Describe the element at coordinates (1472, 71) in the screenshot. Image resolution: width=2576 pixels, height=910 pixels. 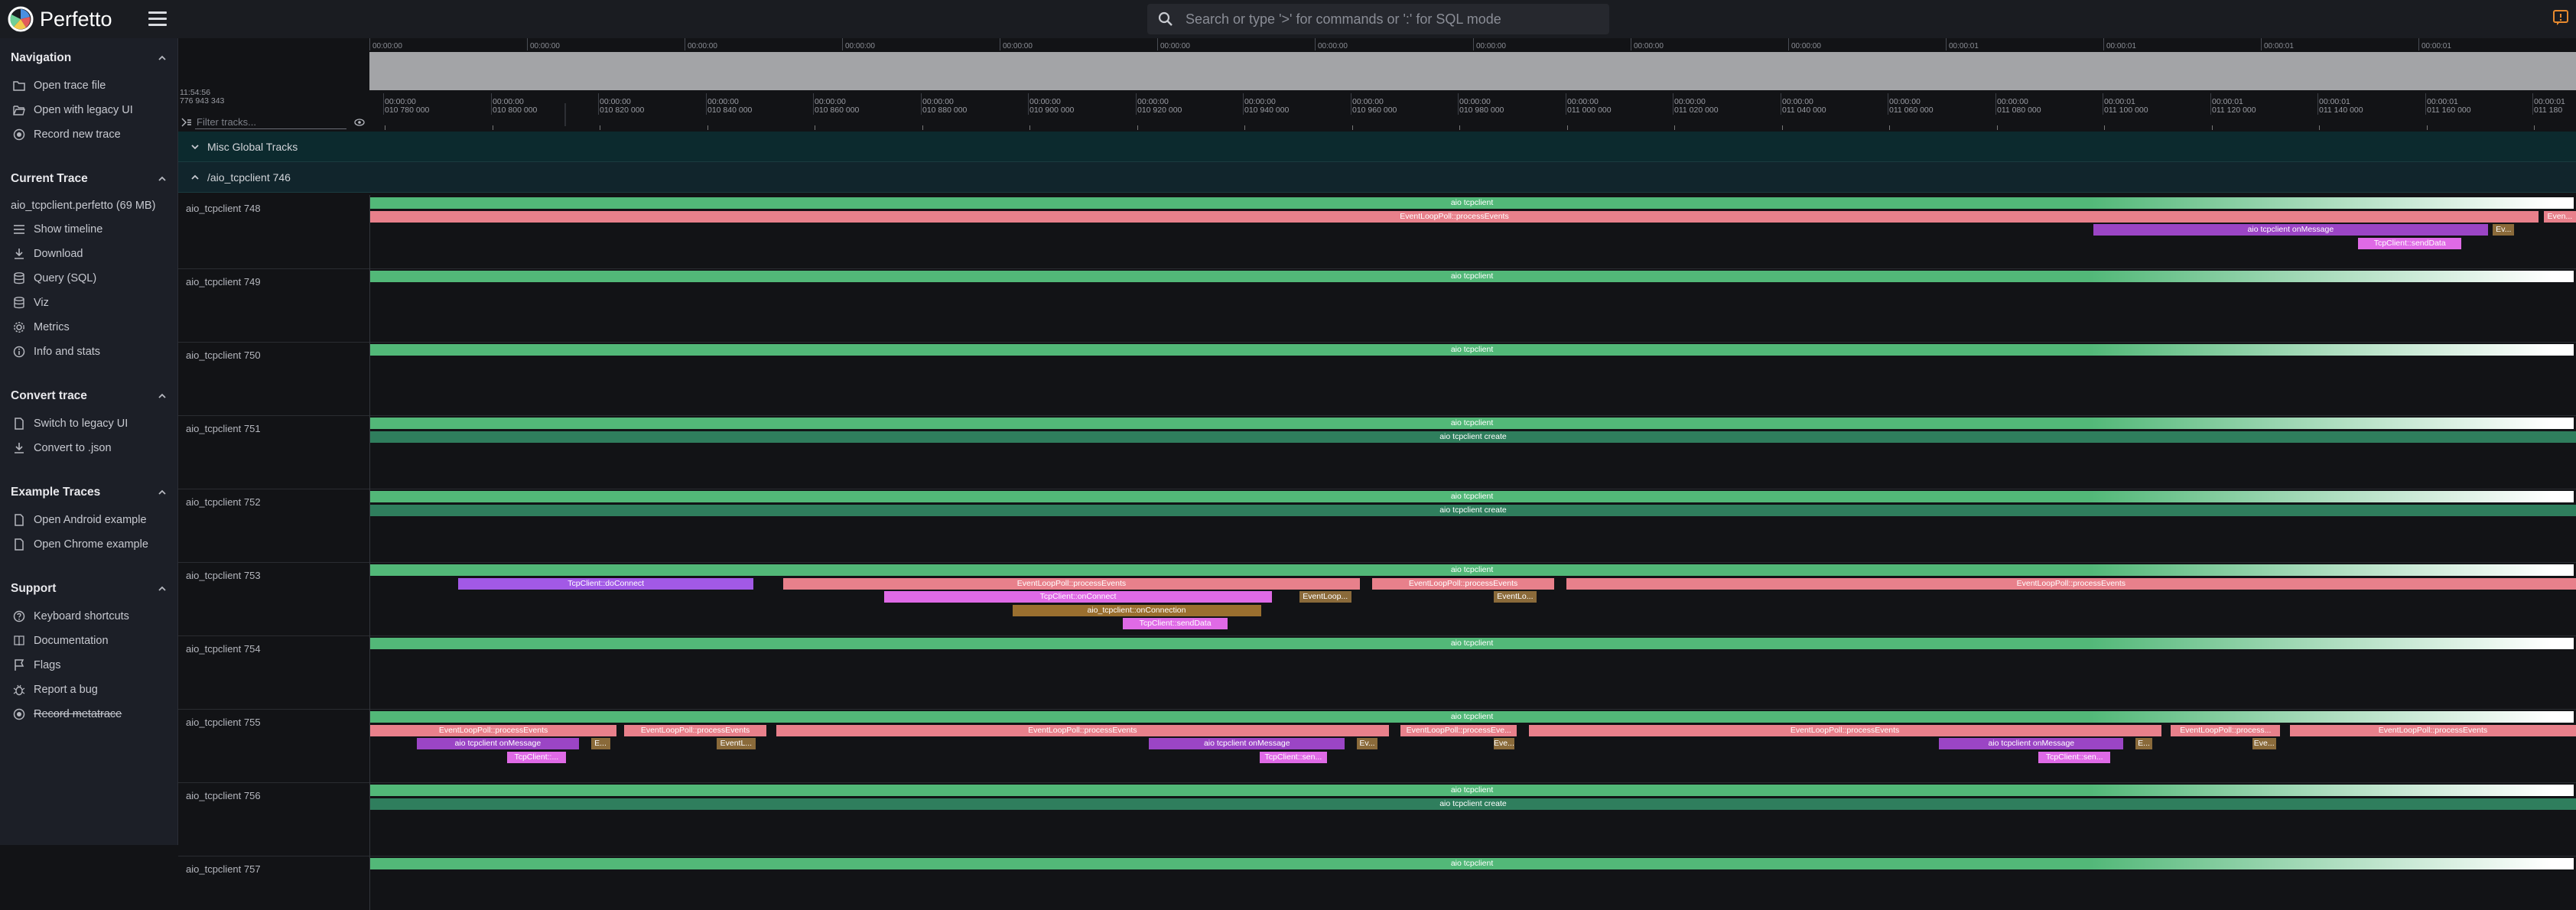
I see `overview-timeline` at that location.